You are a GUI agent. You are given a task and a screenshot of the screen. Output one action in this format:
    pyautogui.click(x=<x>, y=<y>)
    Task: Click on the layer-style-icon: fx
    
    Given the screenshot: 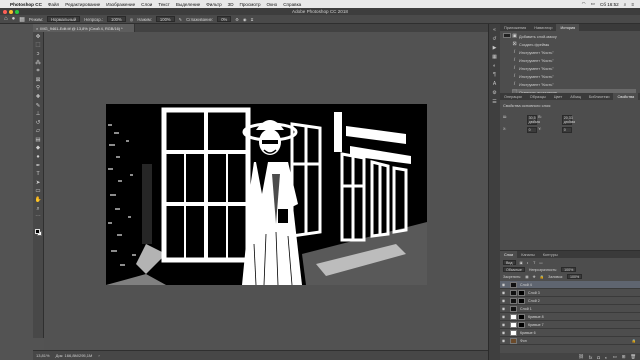 What is the action you would take?
    pyautogui.click(x=590, y=357)
    